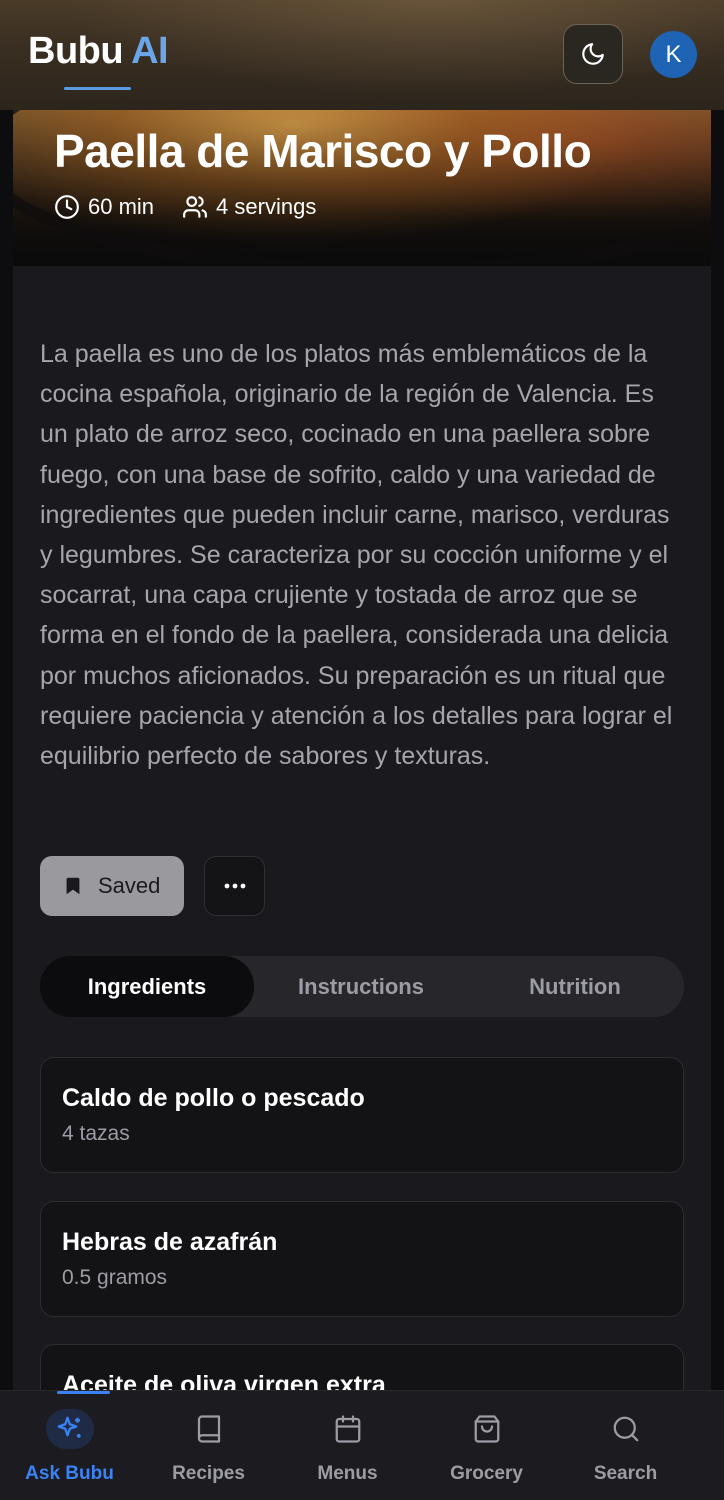  Describe the element at coordinates (348, 1429) in the screenshot. I see `calendar-icon` at that location.